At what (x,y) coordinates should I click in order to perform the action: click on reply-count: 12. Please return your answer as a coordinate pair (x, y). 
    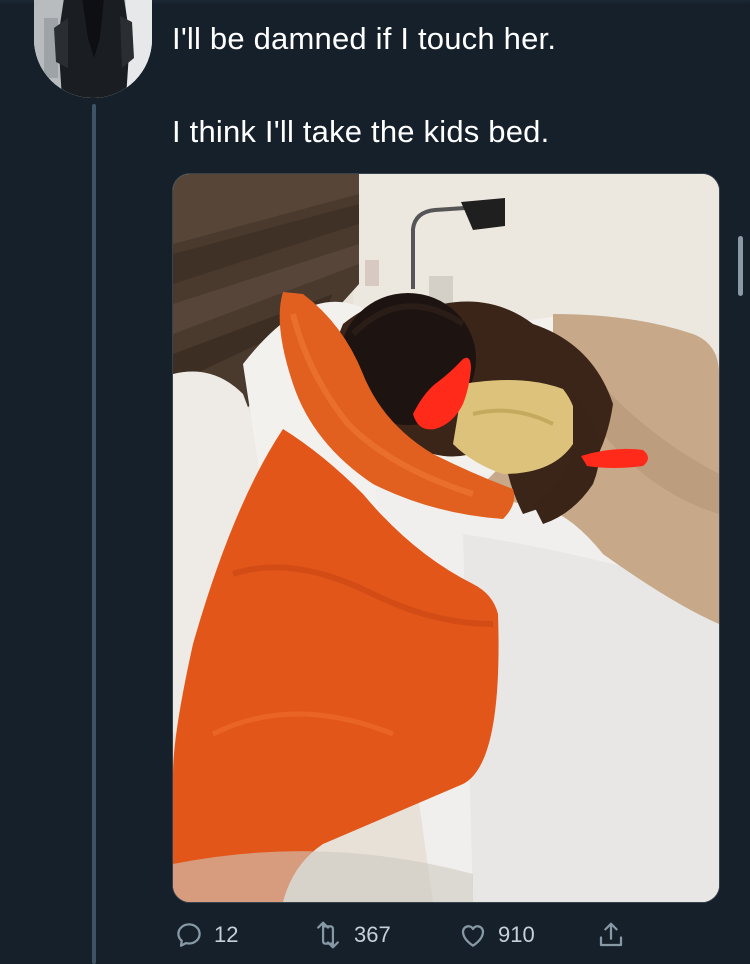
    Looking at the image, I should click on (226, 934).